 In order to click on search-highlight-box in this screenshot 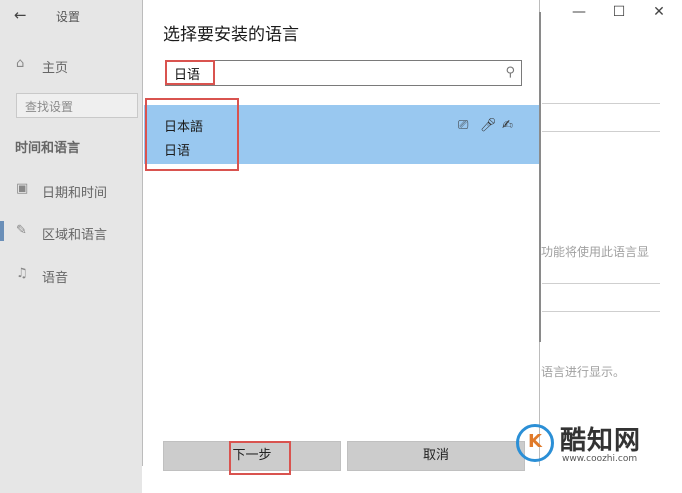, I will do `click(190, 72)`.